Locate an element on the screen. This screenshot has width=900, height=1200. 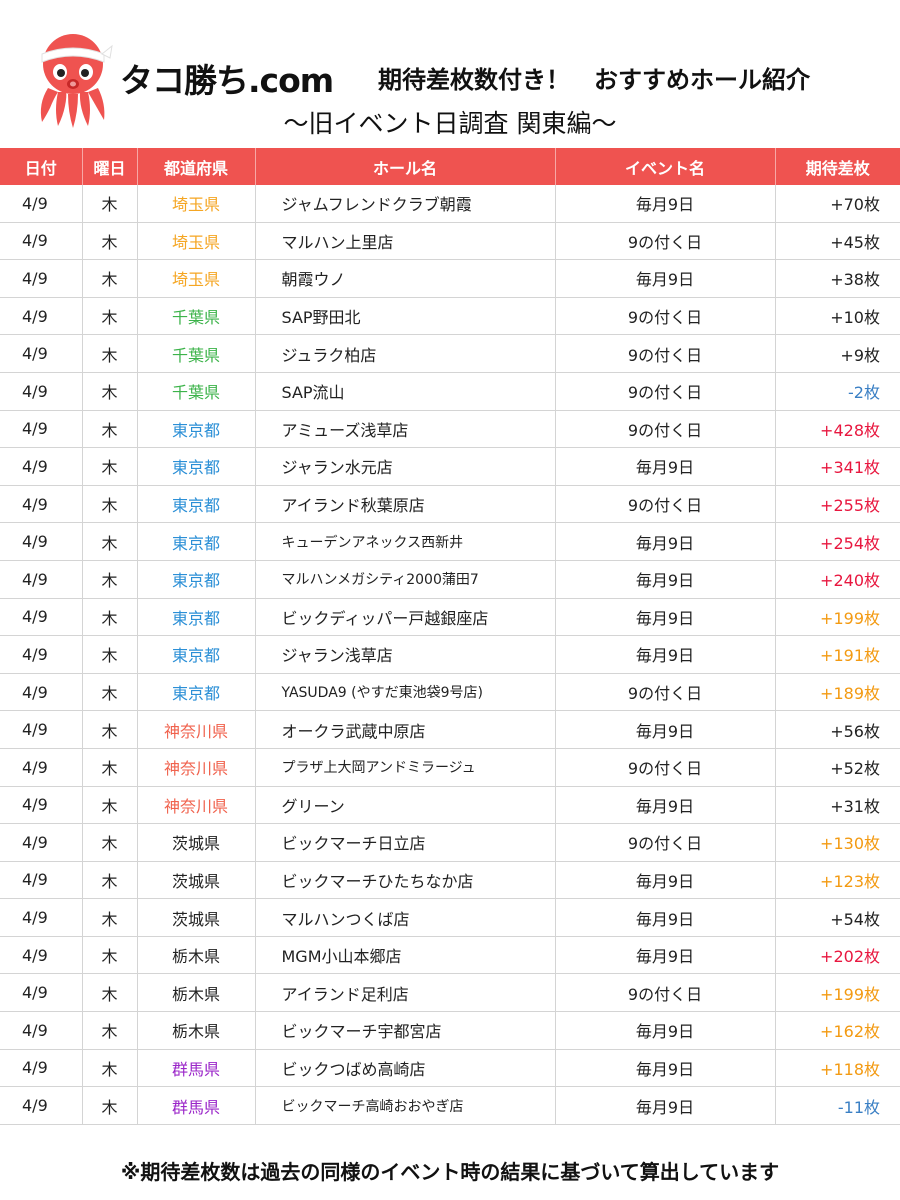
hall-name-cell: ジャラン水元店 is located at coordinates (405, 466).